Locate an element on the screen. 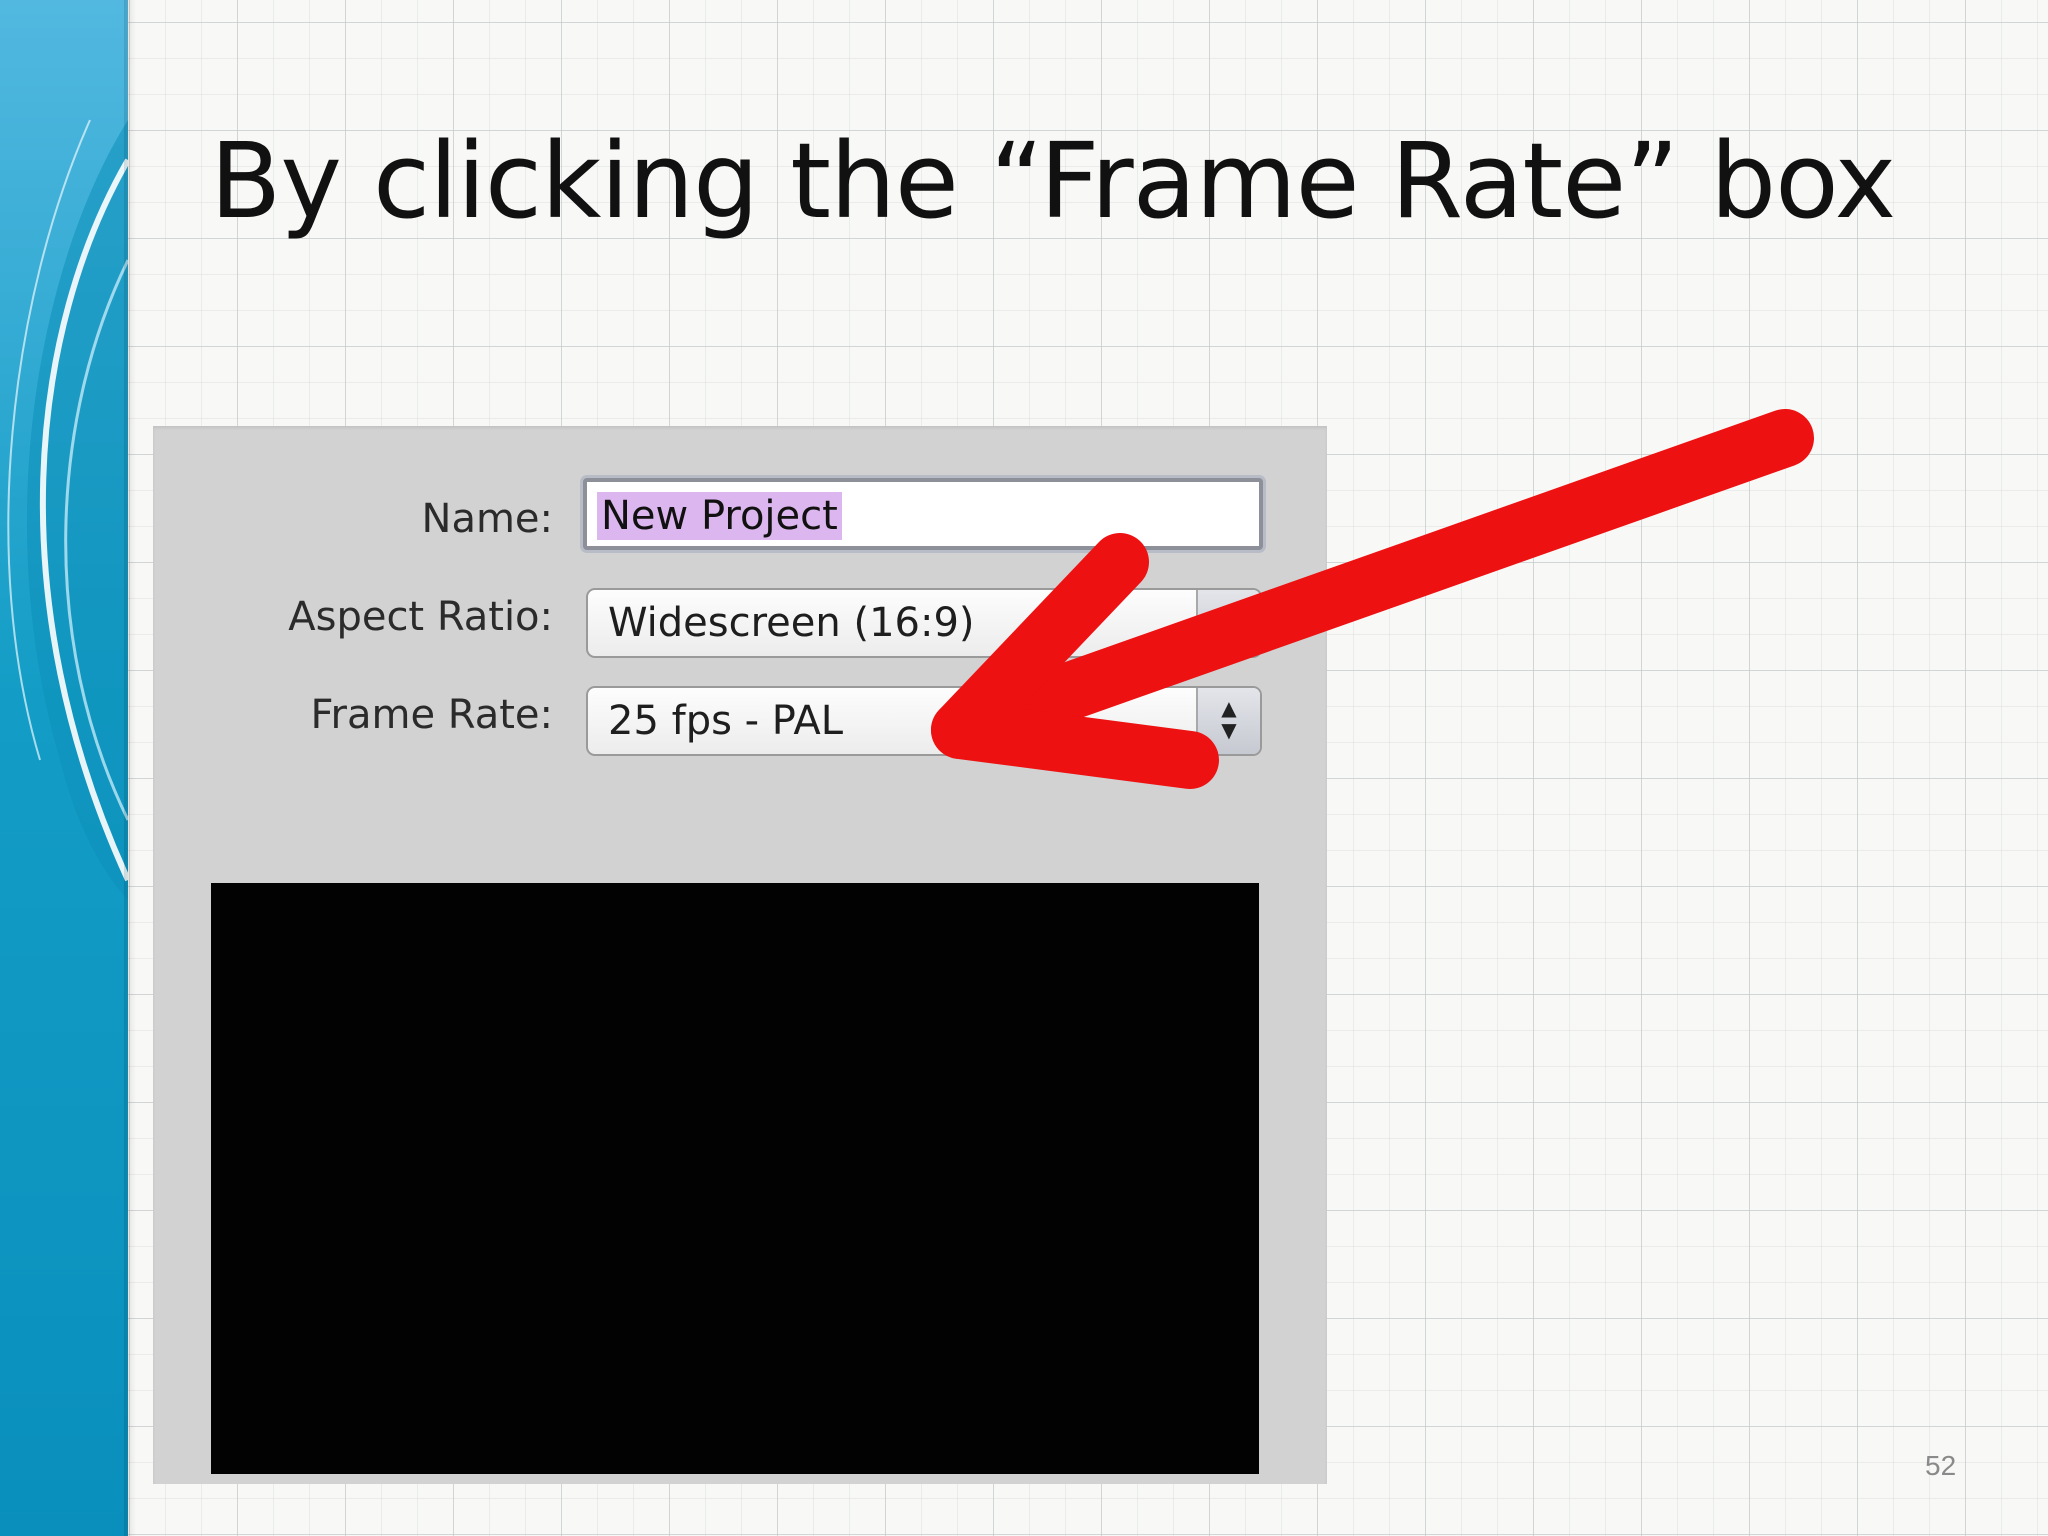 This screenshot has height=1536, width=2048. name-input: New Project is located at coordinates (923, 514).